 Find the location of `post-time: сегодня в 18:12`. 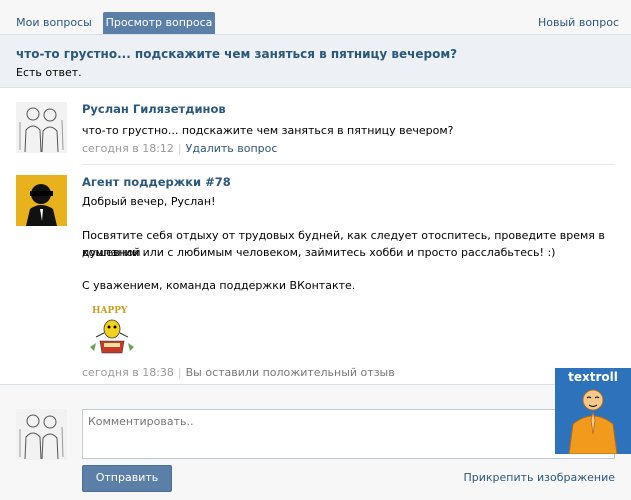

post-time: сегодня в 18:12 is located at coordinates (128, 148).